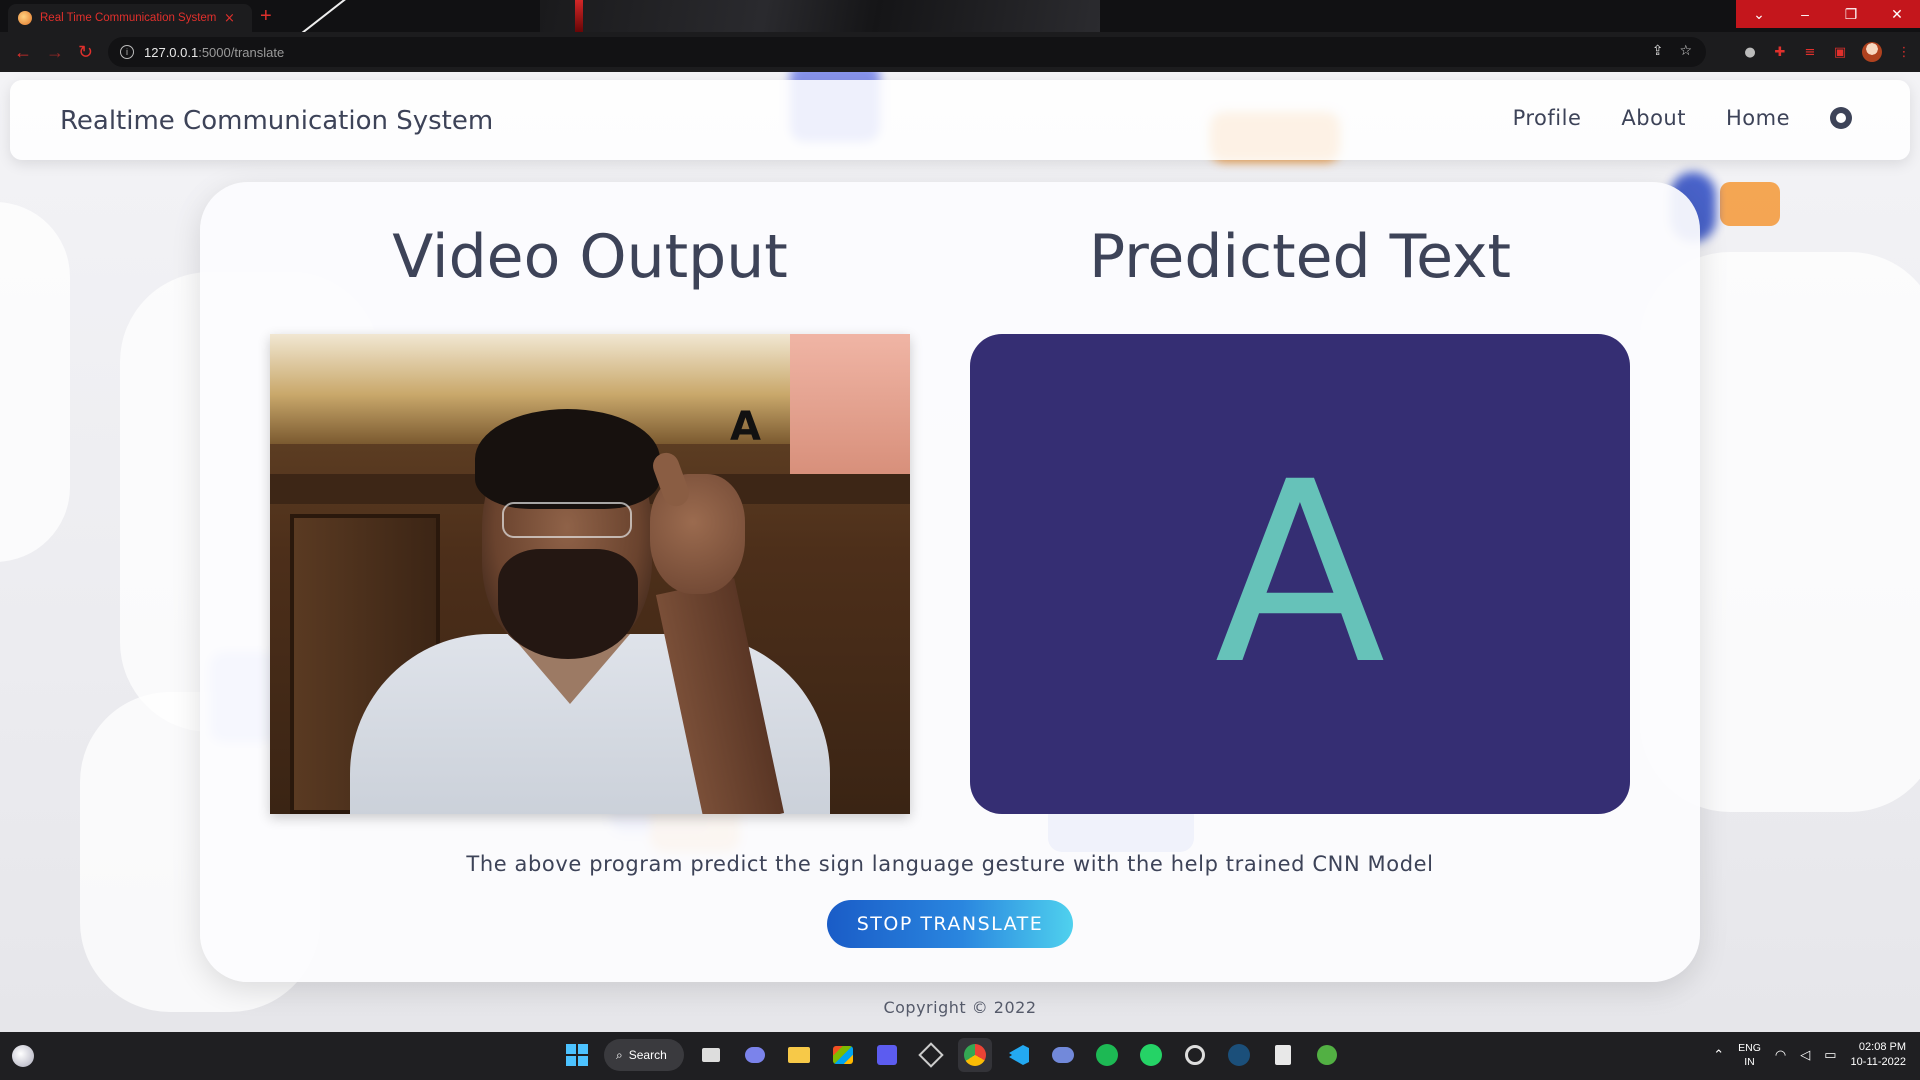 This screenshot has width=1920, height=1080. I want to click on vscode-glyph, so click(1019, 1055).